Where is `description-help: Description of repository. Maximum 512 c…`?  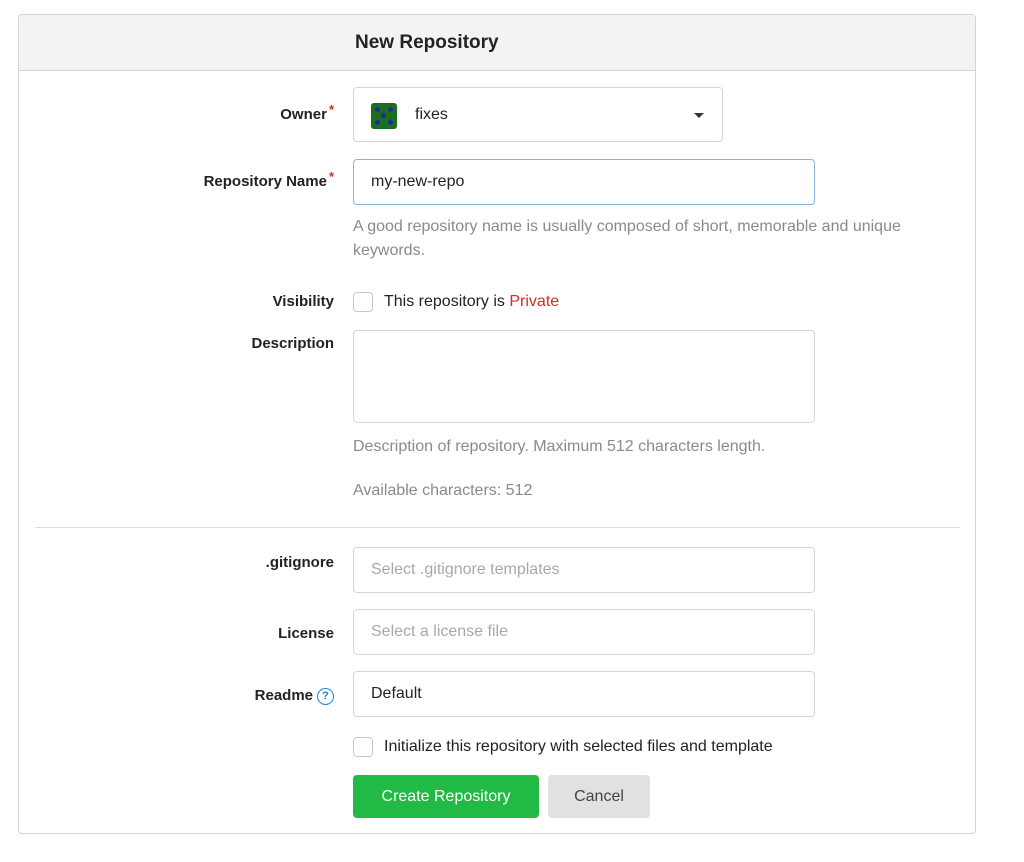 description-help: Description of repository. Maximum 512 c… is located at coordinates (559, 446).